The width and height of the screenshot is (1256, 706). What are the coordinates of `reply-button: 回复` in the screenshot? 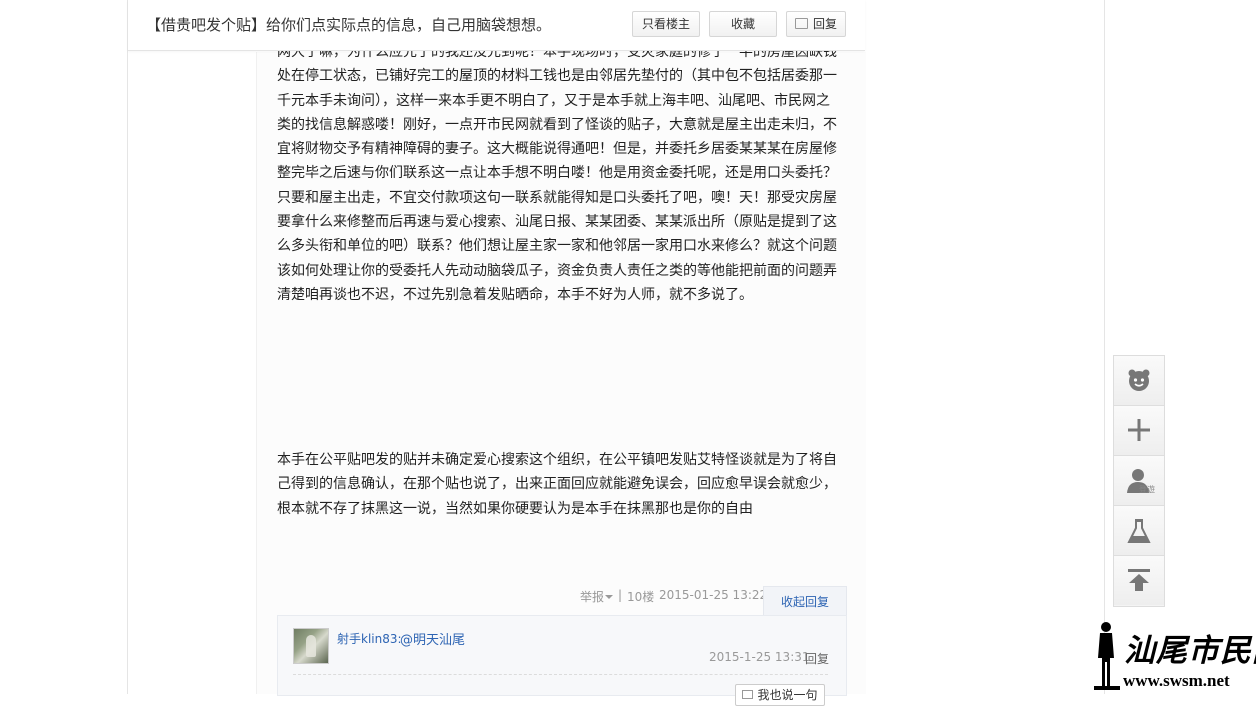 It's located at (816, 24).